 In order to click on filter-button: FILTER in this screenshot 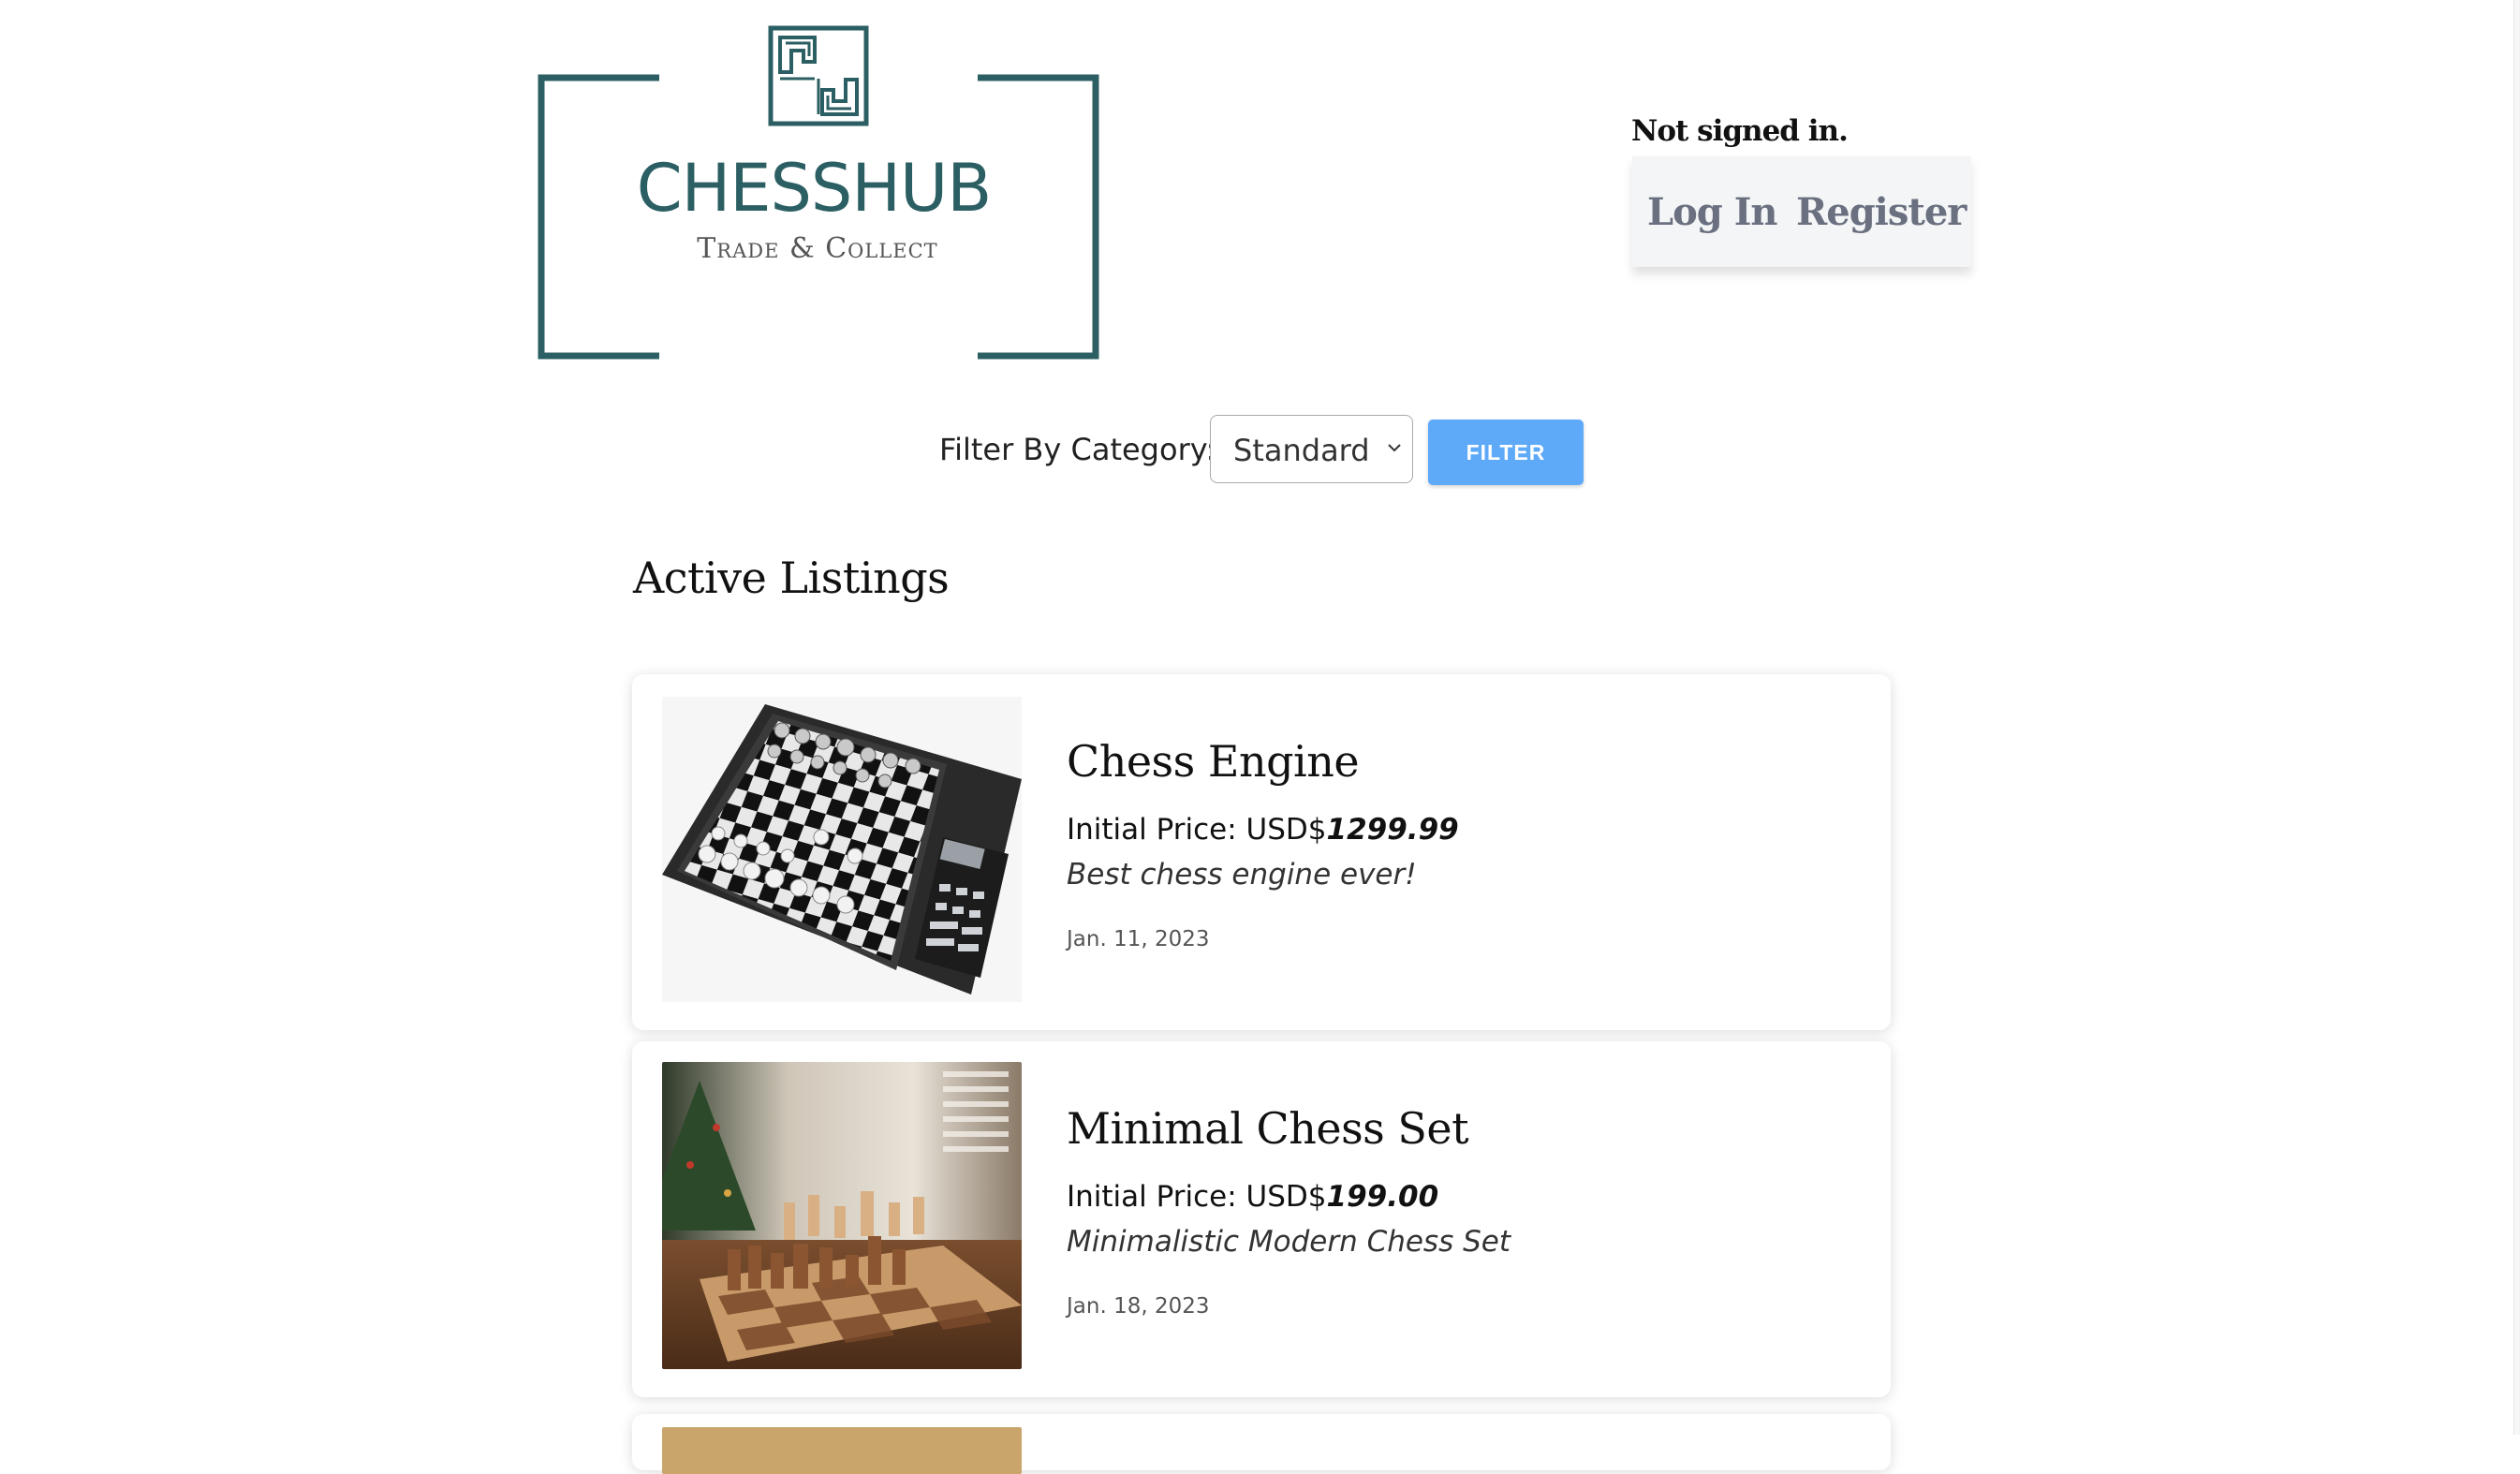, I will do `click(1506, 452)`.